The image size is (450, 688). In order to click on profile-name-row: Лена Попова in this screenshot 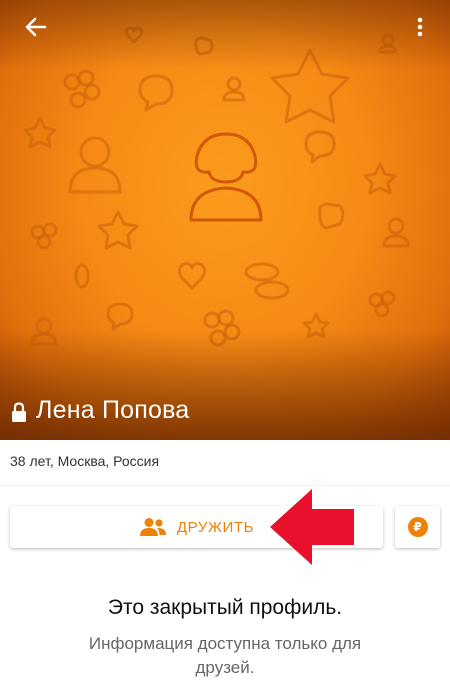, I will do `click(99, 410)`.